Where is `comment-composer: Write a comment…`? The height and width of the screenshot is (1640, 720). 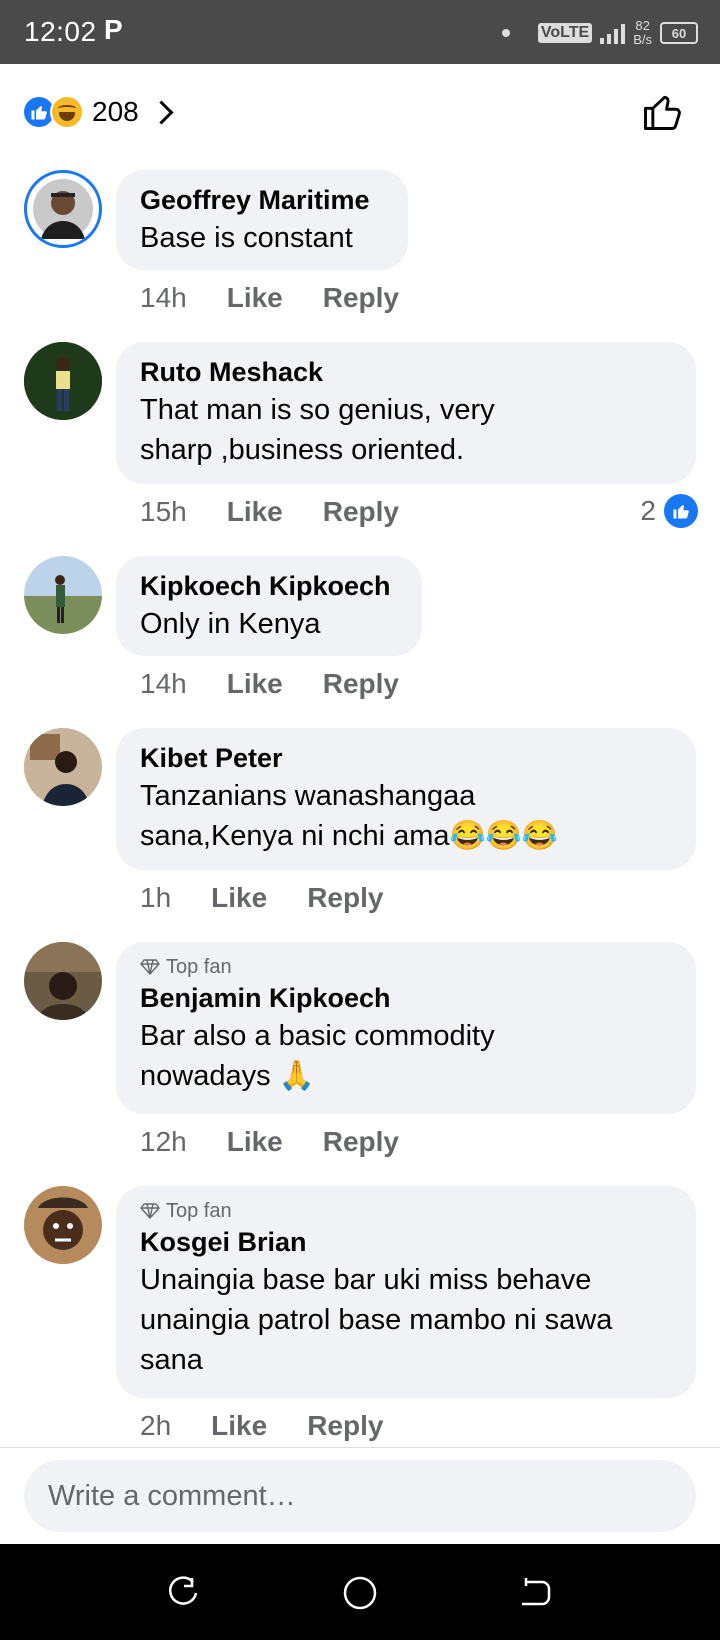 comment-composer: Write a comment… is located at coordinates (360, 1495).